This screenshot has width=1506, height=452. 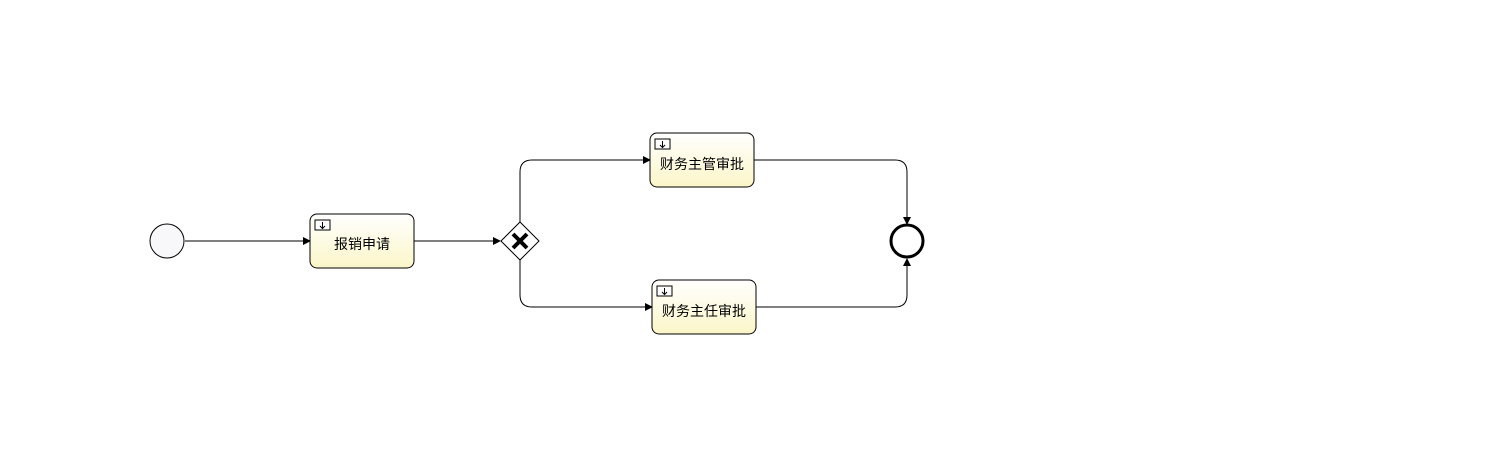 What do you see at coordinates (833, 283) in the screenshot?
I see `flow-director-to-end` at bounding box center [833, 283].